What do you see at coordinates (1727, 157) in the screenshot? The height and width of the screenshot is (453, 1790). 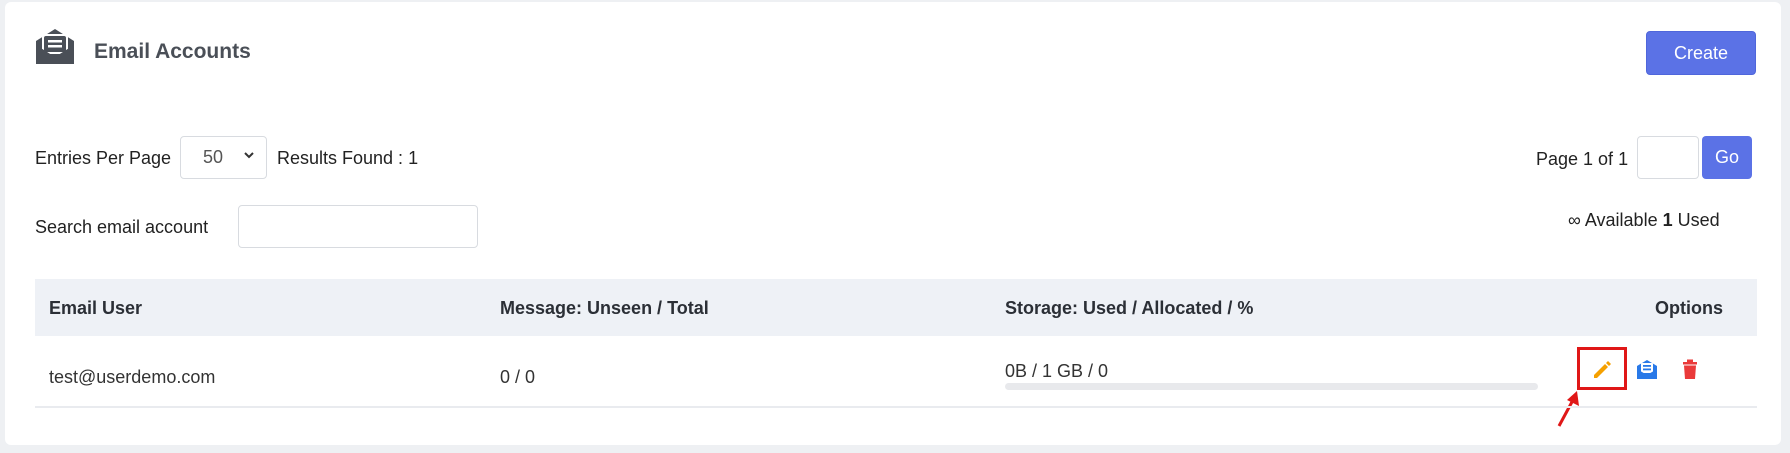 I see `go-button: Go` at bounding box center [1727, 157].